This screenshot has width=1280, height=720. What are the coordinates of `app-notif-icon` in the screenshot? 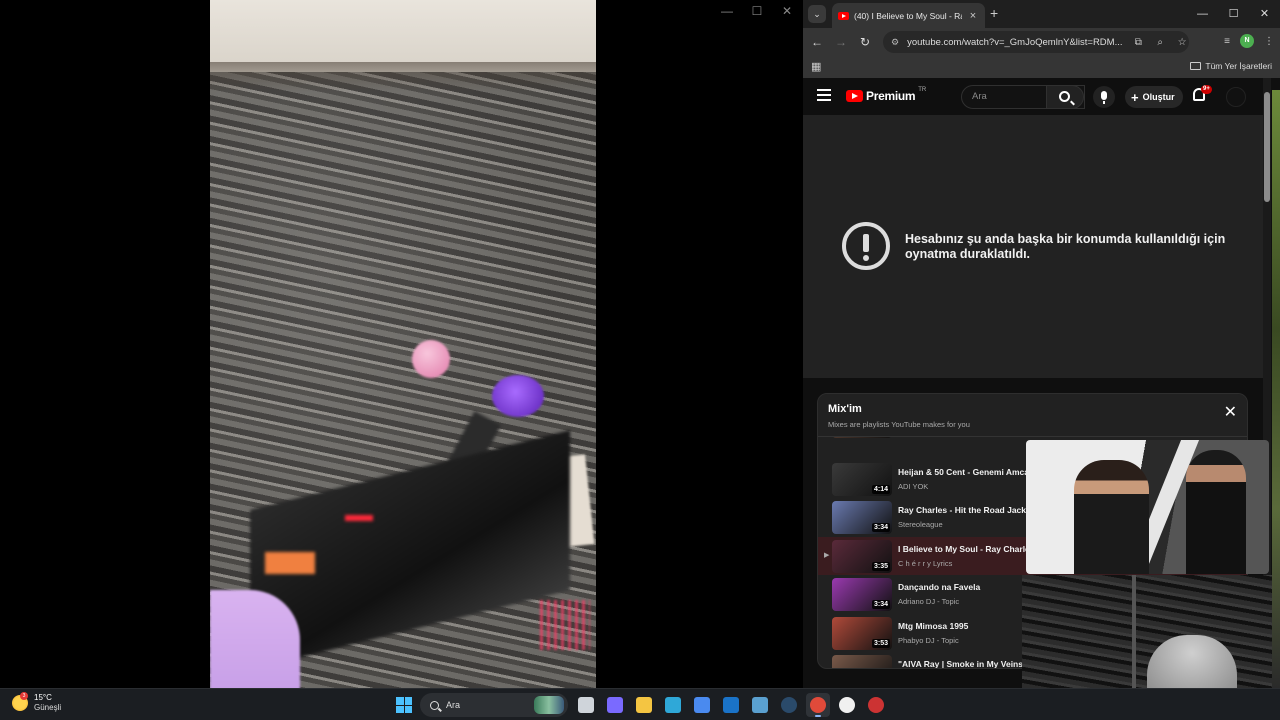 It's located at (876, 705).